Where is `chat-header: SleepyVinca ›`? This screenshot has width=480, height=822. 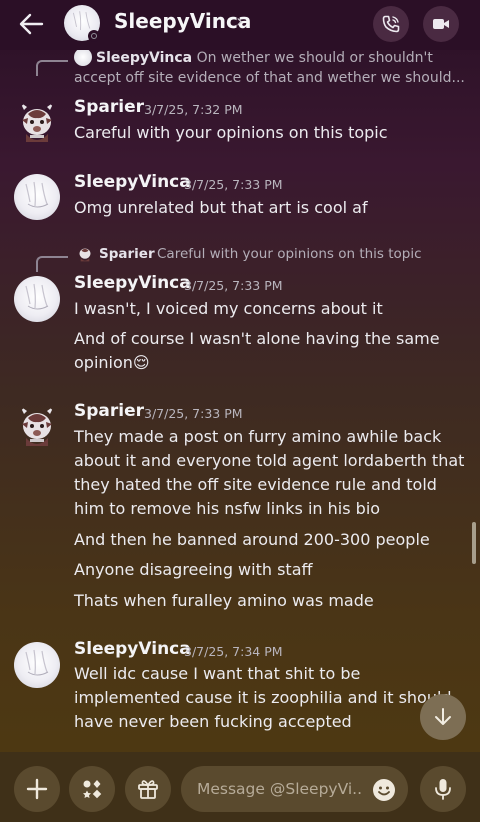
chat-header: SleepyVinca › is located at coordinates (240, 25).